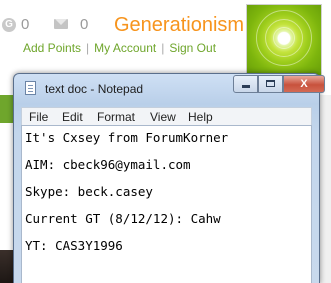 The image size is (331, 283). Describe the element at coordinates (52, 48) in the screenshot. I see `add-points-link: Add Points` at that location.